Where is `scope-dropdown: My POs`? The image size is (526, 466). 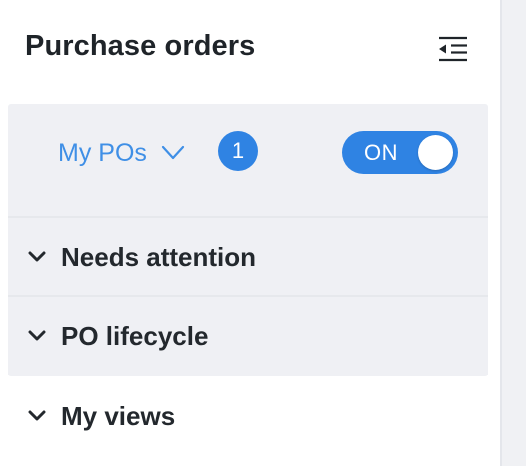
scope-dropdown: My POs is located at coordinates (121, 153).